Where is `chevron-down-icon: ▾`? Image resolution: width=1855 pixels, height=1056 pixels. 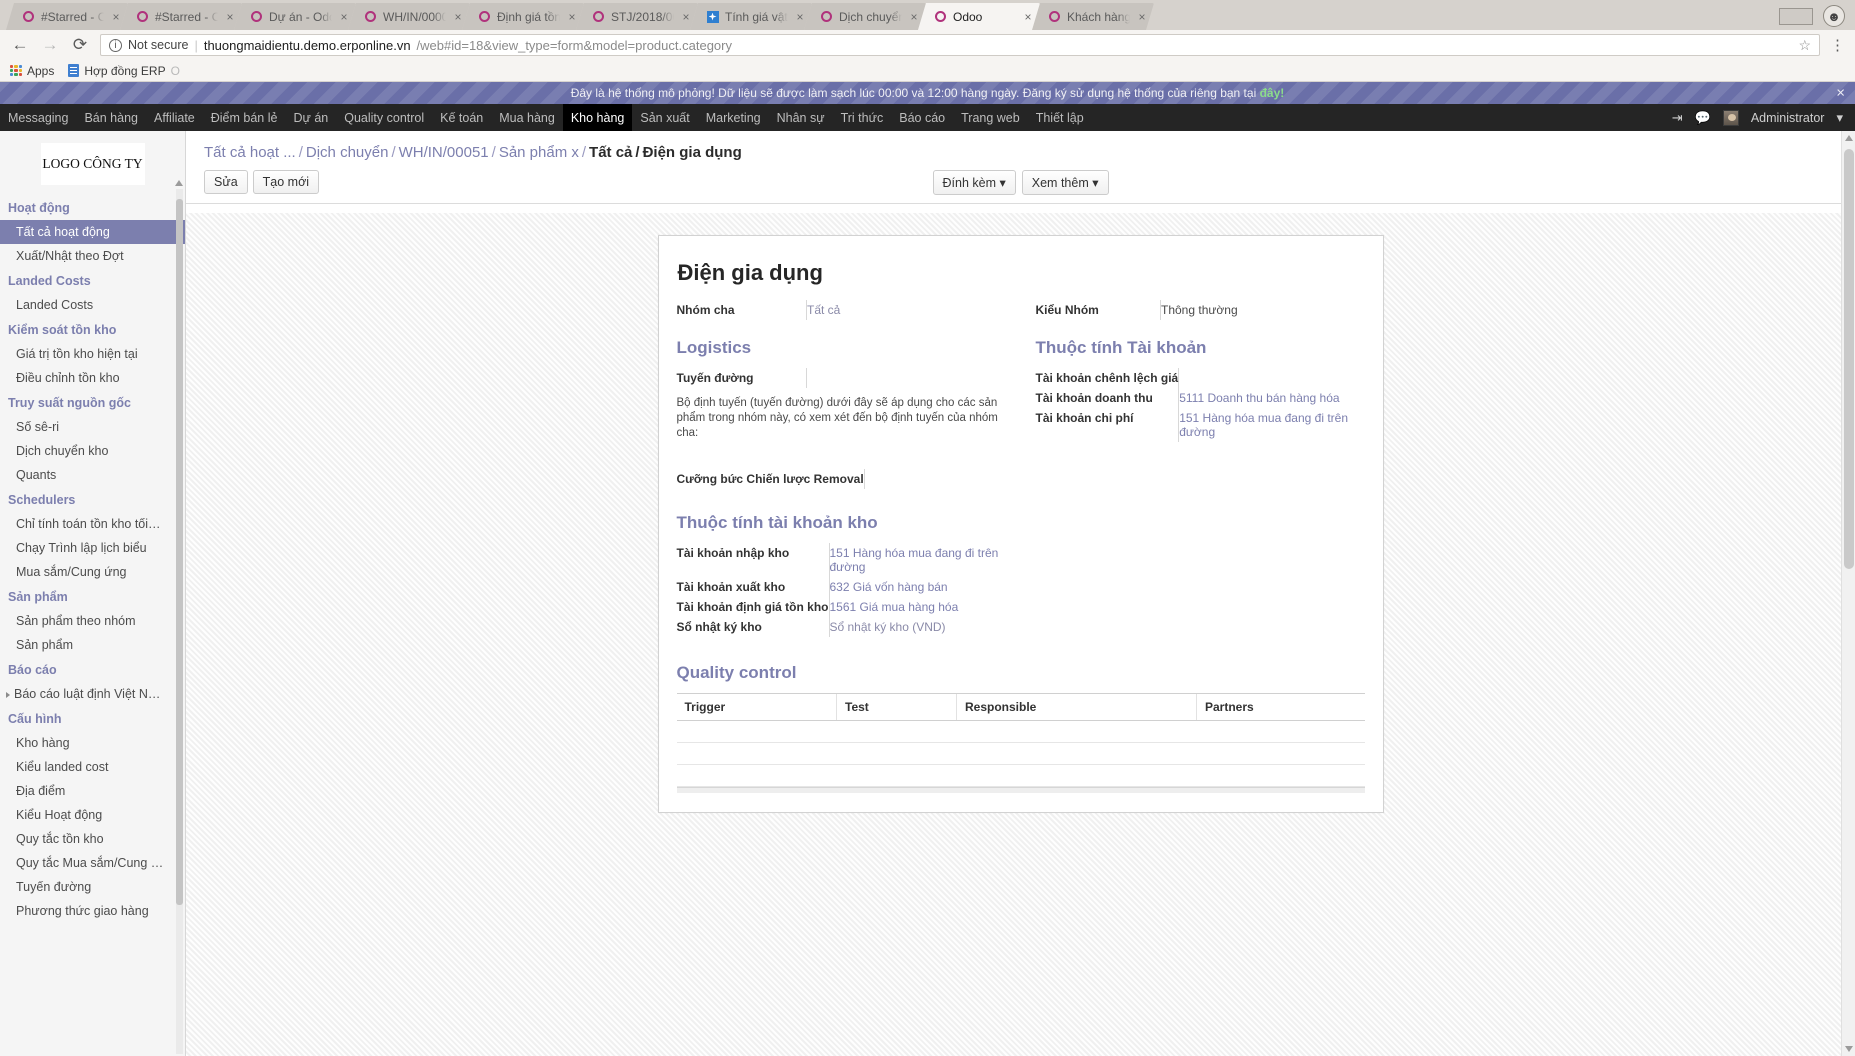 chevron-down-icon: ▾ is located at coordinates (1839, 118).